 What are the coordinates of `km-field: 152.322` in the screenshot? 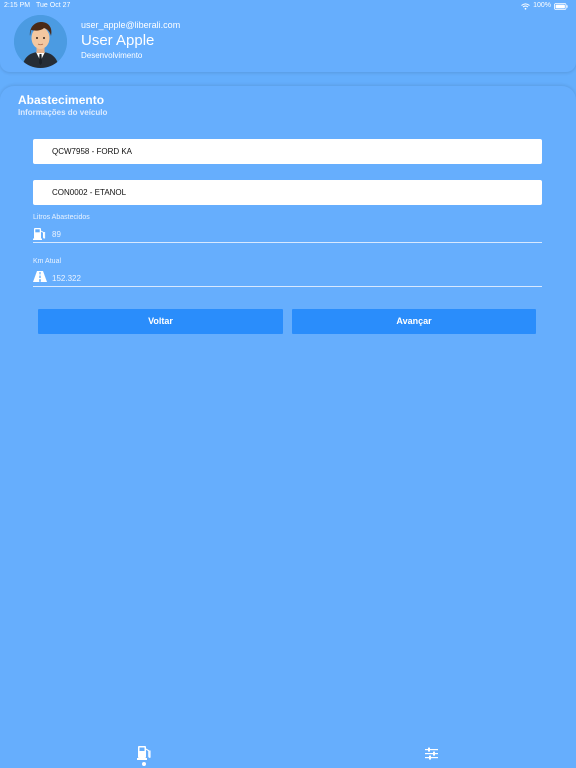 It's located at (287, 279).